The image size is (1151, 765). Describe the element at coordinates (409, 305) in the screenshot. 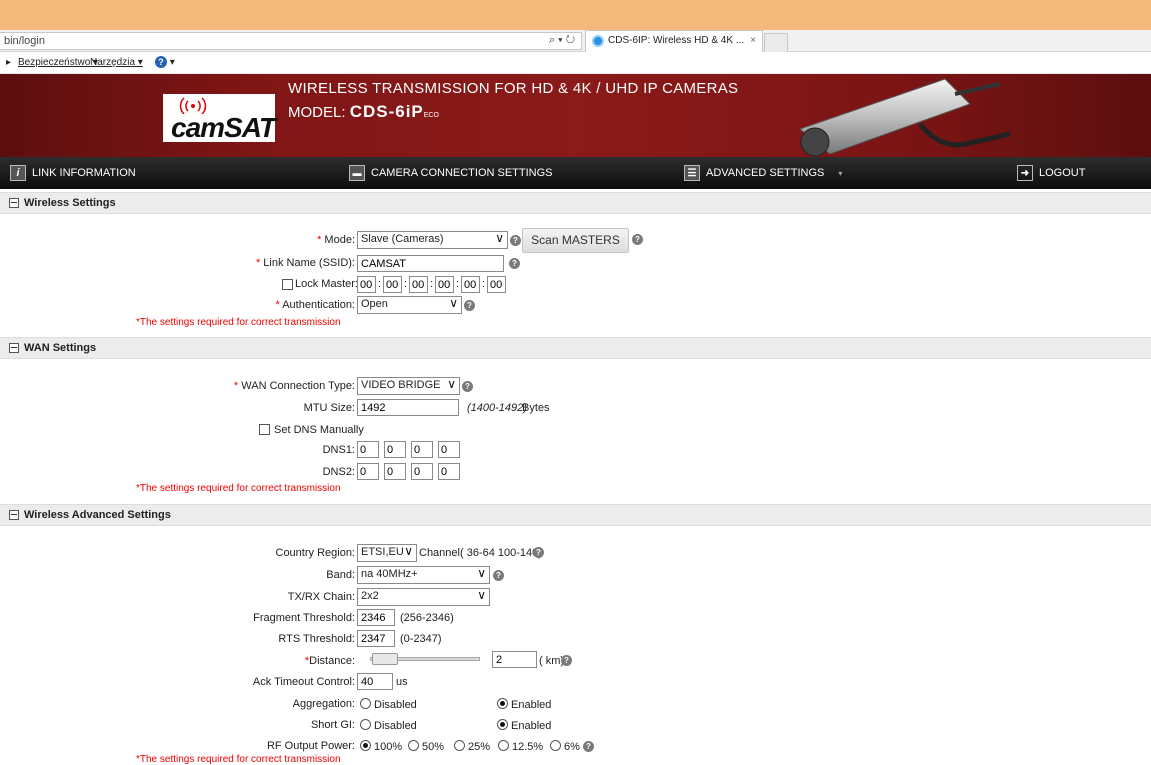

I see `auth-select: Open ∨` at that location.